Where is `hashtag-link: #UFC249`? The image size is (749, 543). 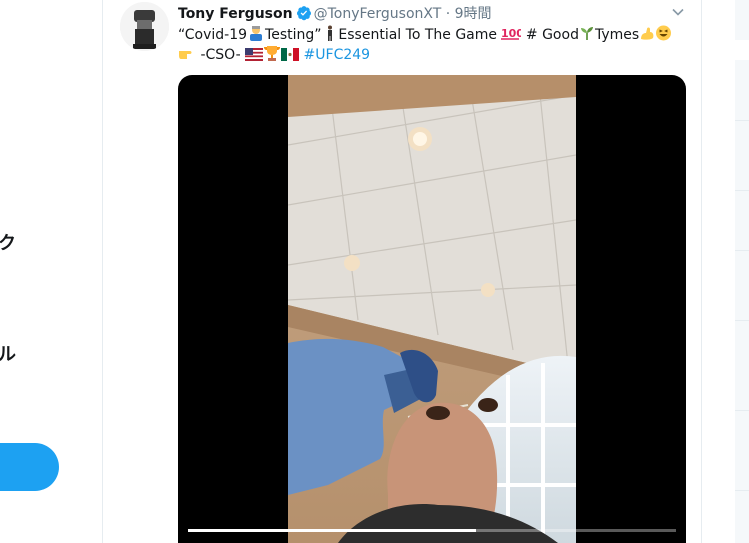
hashtag-link: #UFC249 is located at coordinates (337, 55).